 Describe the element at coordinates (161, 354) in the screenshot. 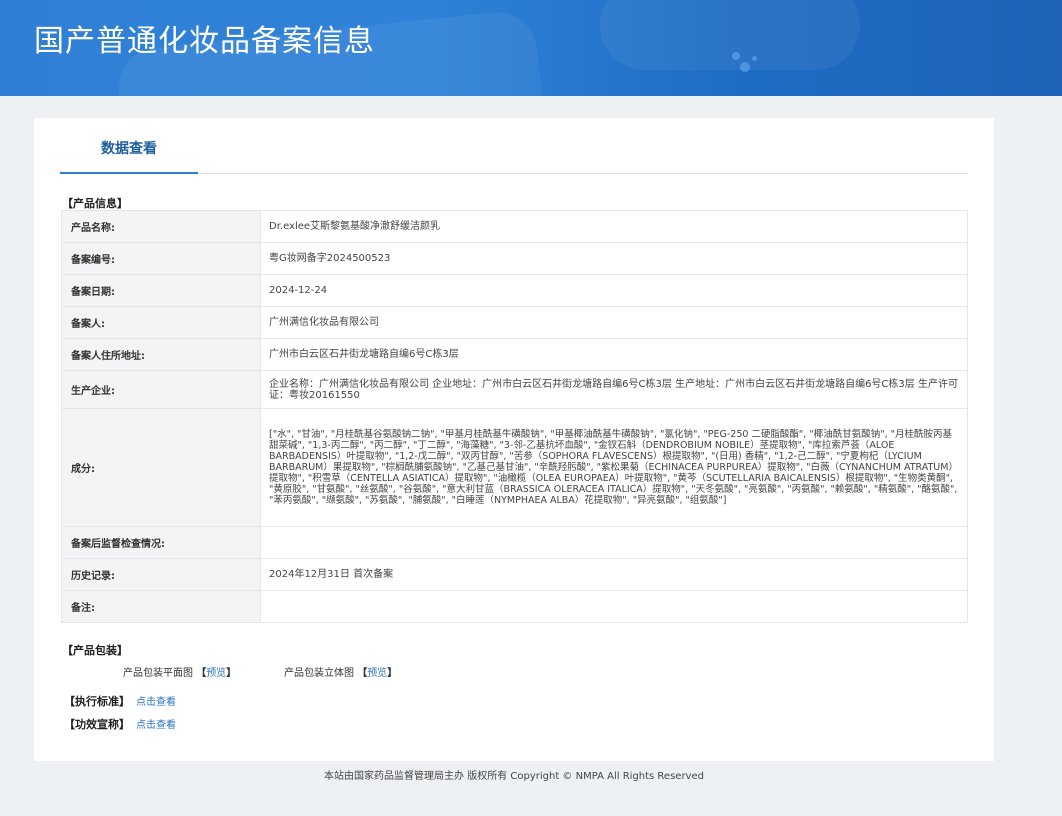

I see `row-label: 备案人住所地址:` at that location.